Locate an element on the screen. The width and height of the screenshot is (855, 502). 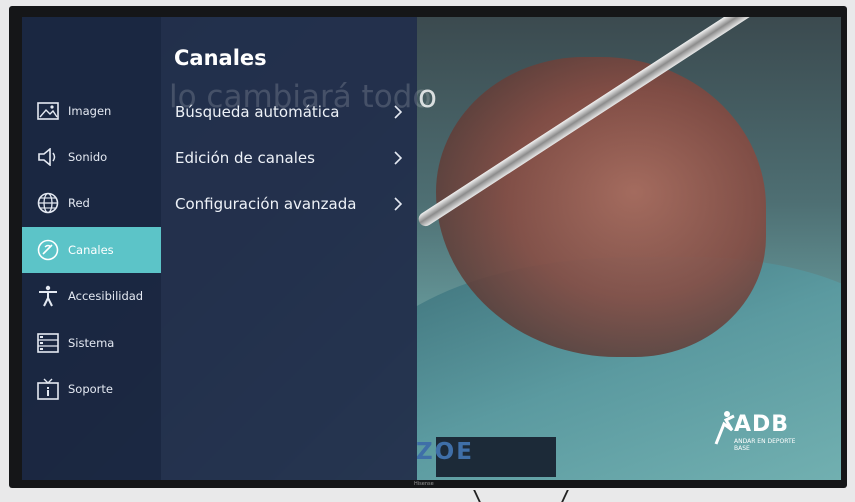
speaker-icon is located at coordinates (48, 157).